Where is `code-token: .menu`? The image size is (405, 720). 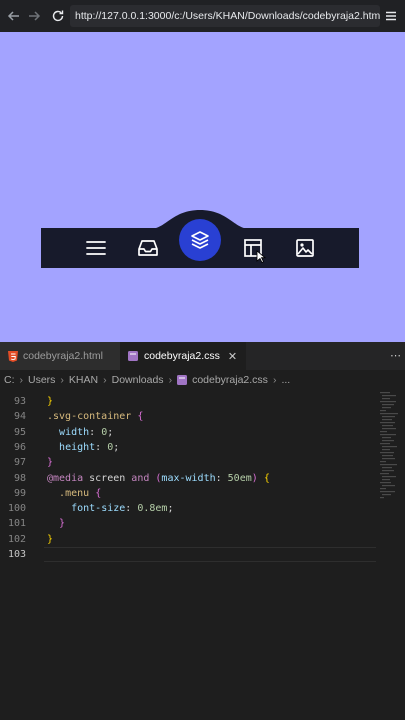 code-token: .menu is located at coordinates (74, 493).